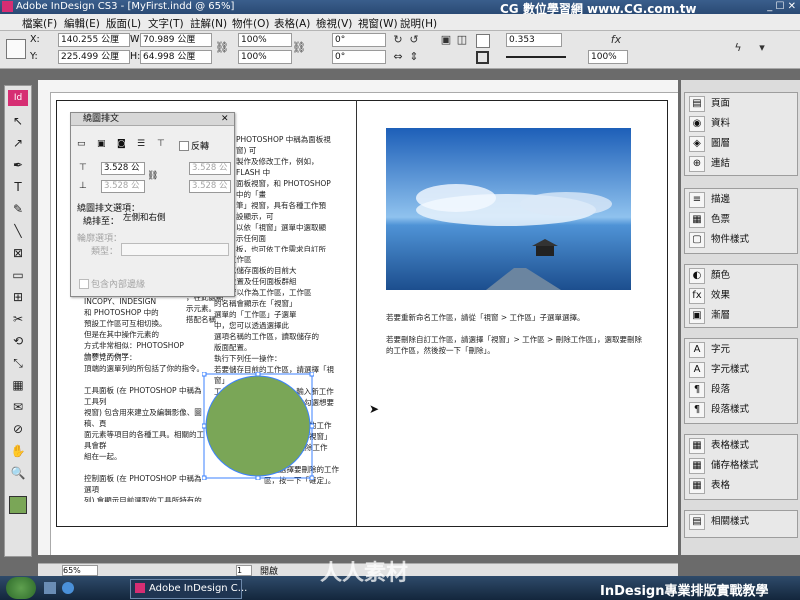 The height and width of the screenshot is (600, 800). Describe the element at coordinates (265, 40) in the screenshot. I see `scale-x-field: 100%` at that location.